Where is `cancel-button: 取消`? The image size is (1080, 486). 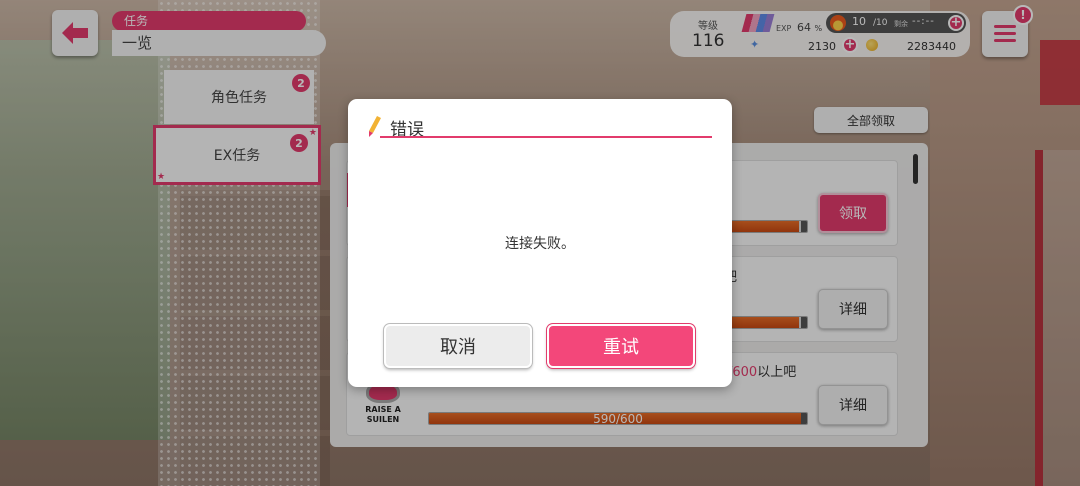 cancel-button: 取消 is located at coordinates (458, 346).